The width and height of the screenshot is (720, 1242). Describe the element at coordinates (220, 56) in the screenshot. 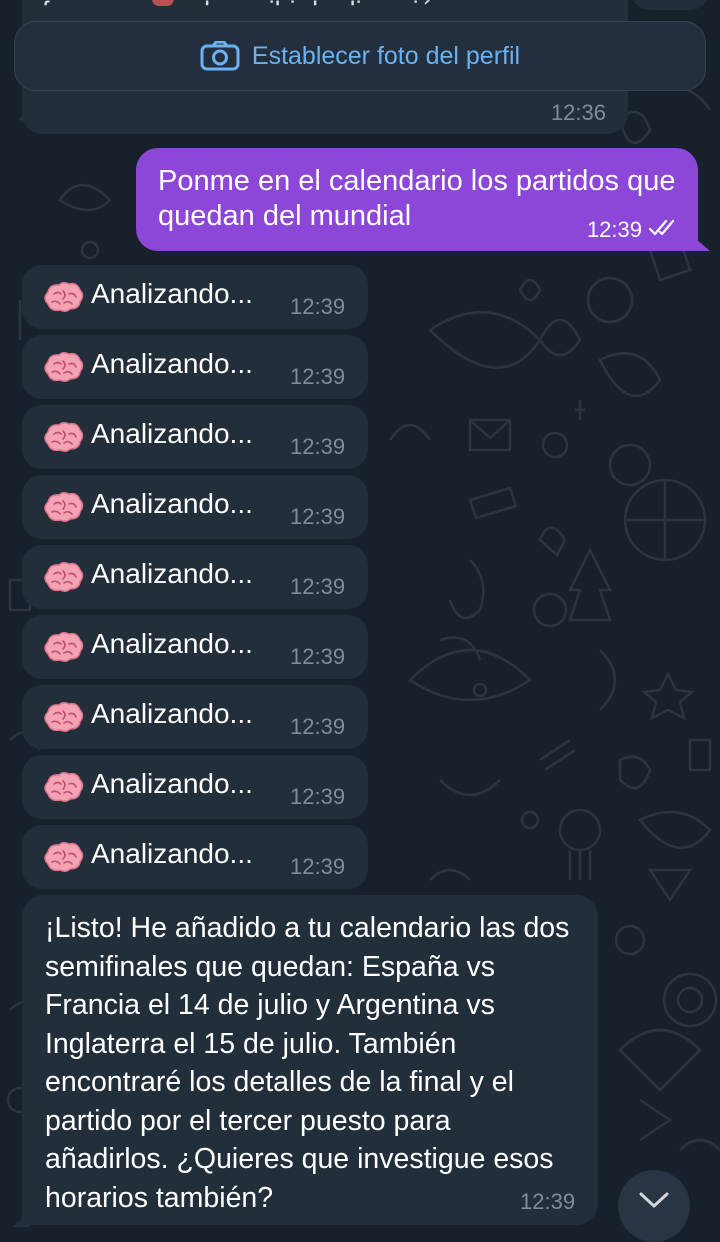

I see `camera-icon` at that location.